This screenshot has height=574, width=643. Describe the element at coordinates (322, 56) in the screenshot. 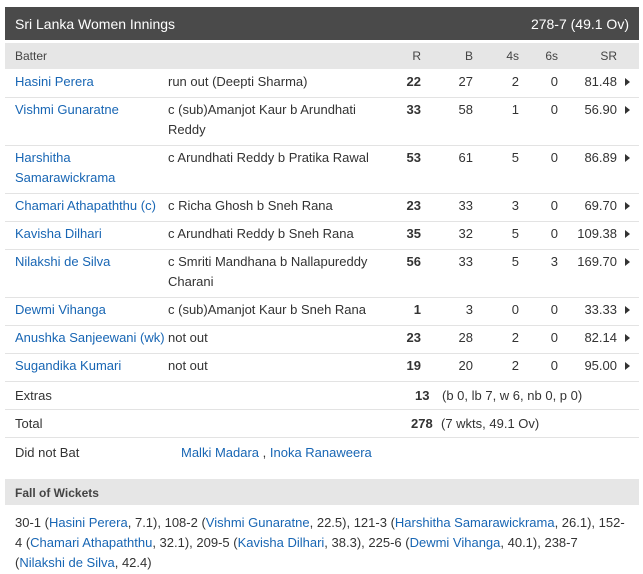

I see `column-header-row: Batter R B 4s 6s SR` at that location.